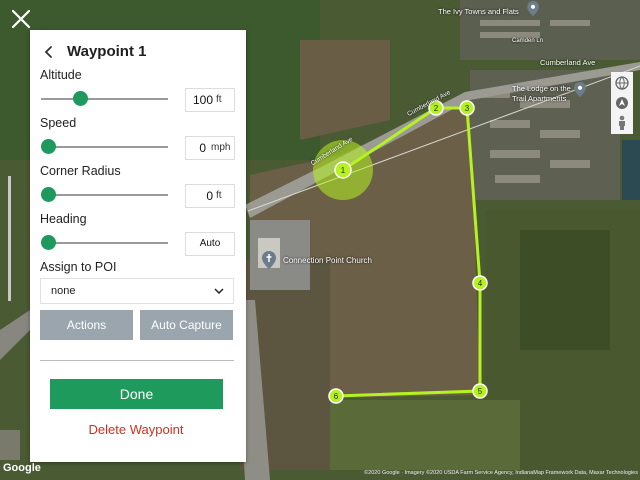  I want to click on speed-slider-handle, so click(48, 146).